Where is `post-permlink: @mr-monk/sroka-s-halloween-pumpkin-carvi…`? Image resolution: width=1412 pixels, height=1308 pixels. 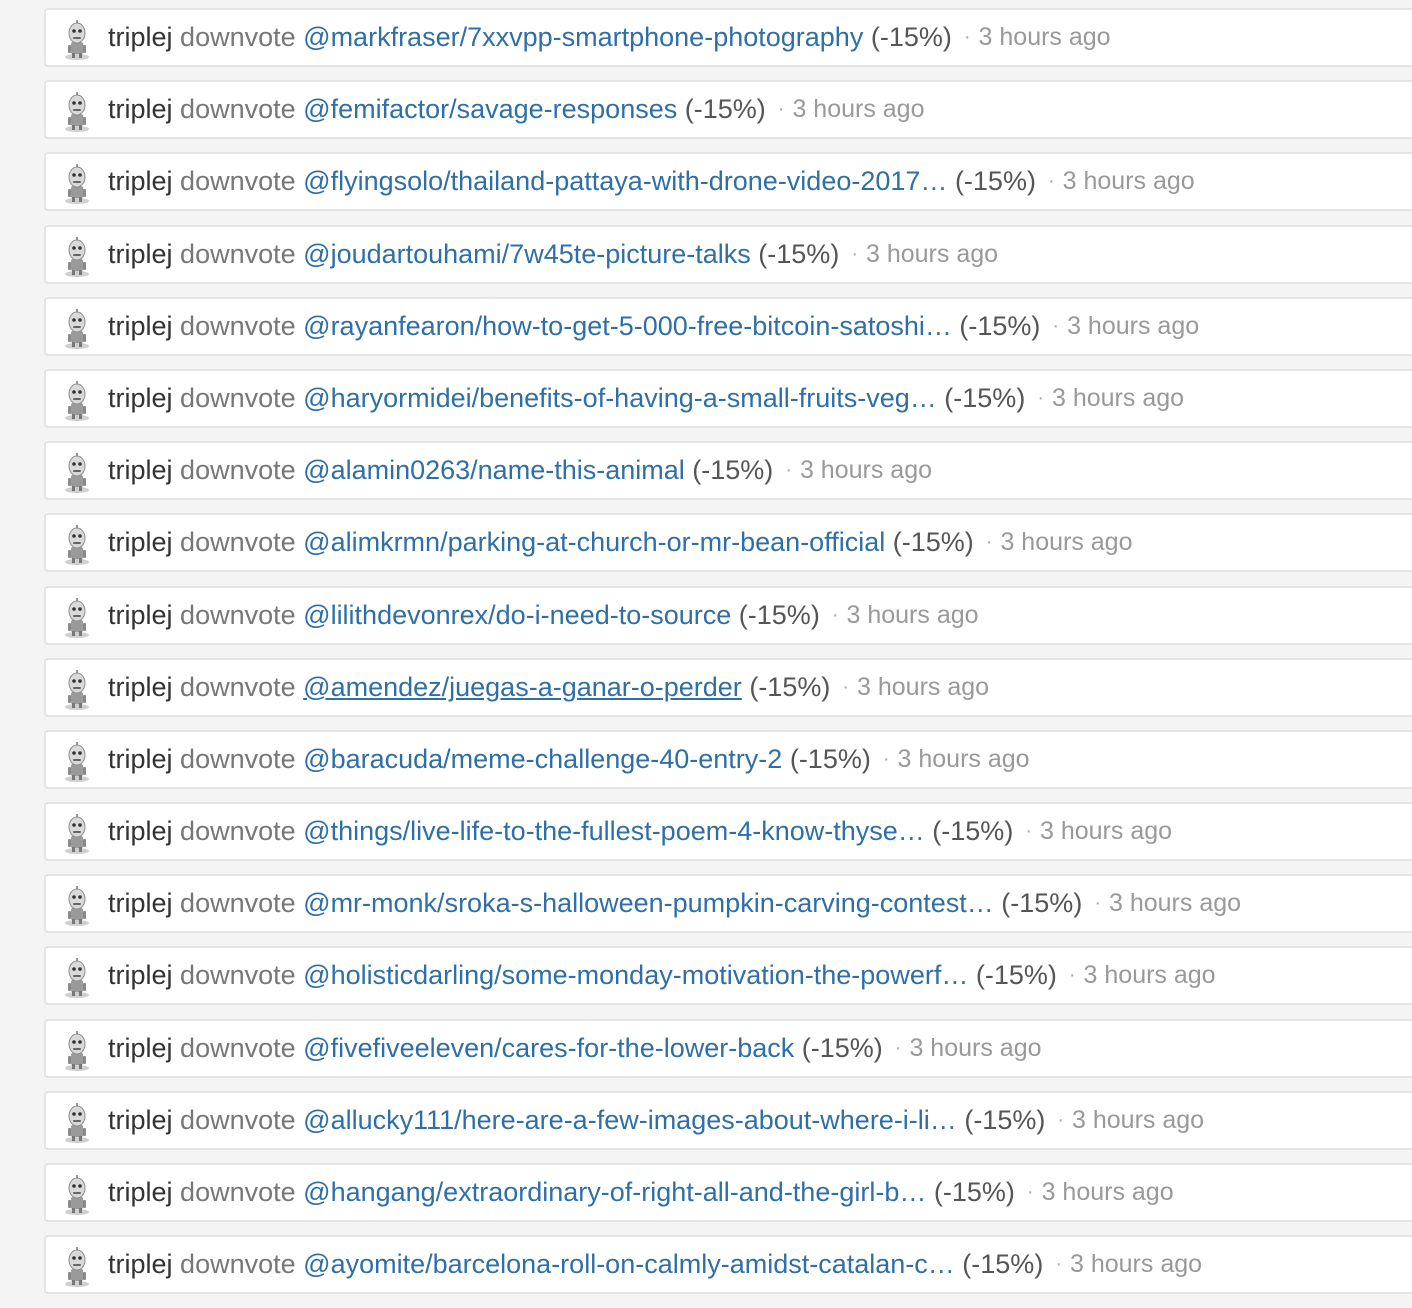
post-permlink: @mr-monk/sroka-s-halloween-pumpkin-carvi… is located at coordinates (648, 903).